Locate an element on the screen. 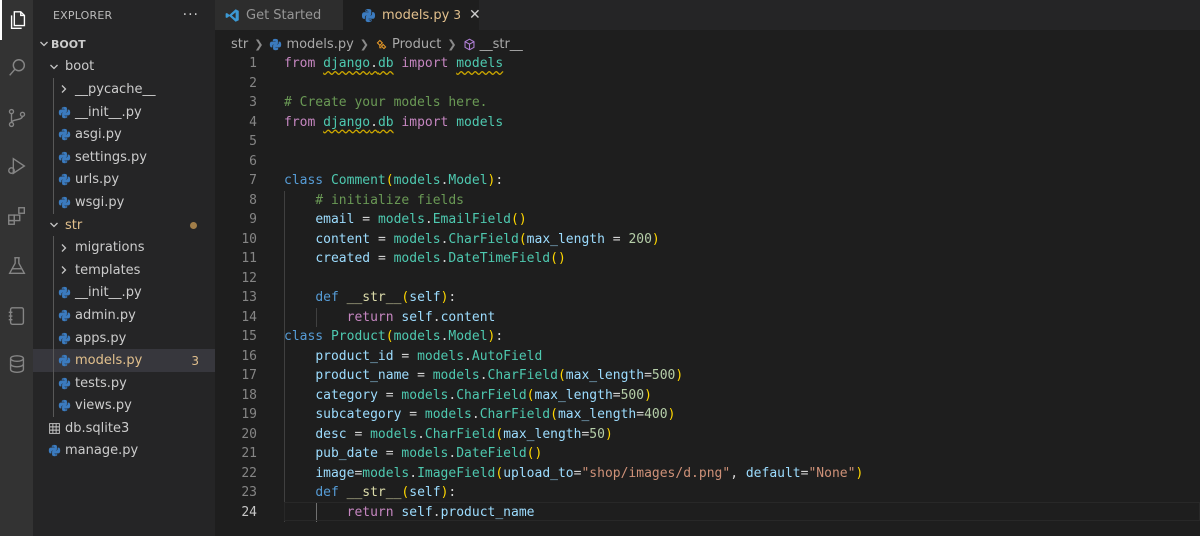 The width and height of the screenshot is (1200, 536). code-text: pub_date = models.DateField() is located at coordinates (429, 453).